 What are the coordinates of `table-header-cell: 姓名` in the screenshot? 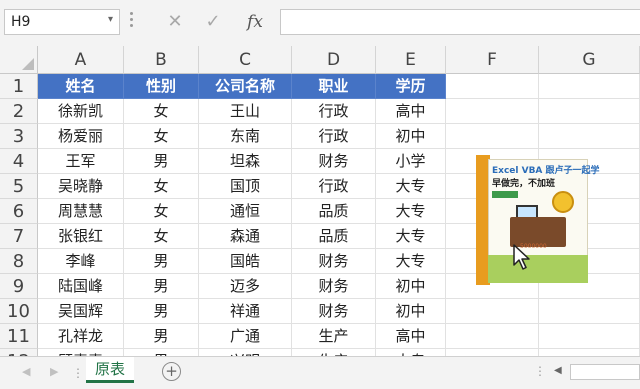 It's located at (81, 86).